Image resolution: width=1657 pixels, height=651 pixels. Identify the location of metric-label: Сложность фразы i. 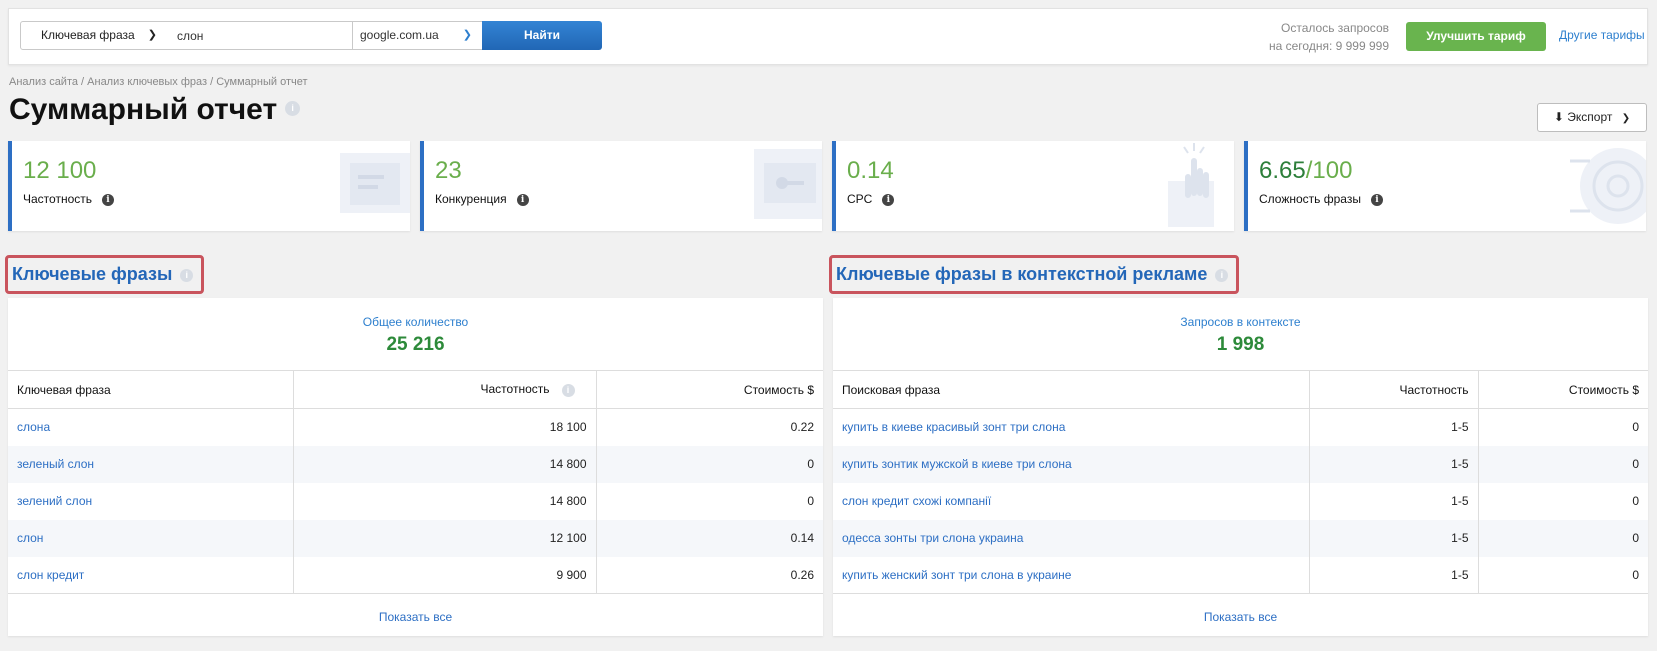
(1321, 199).